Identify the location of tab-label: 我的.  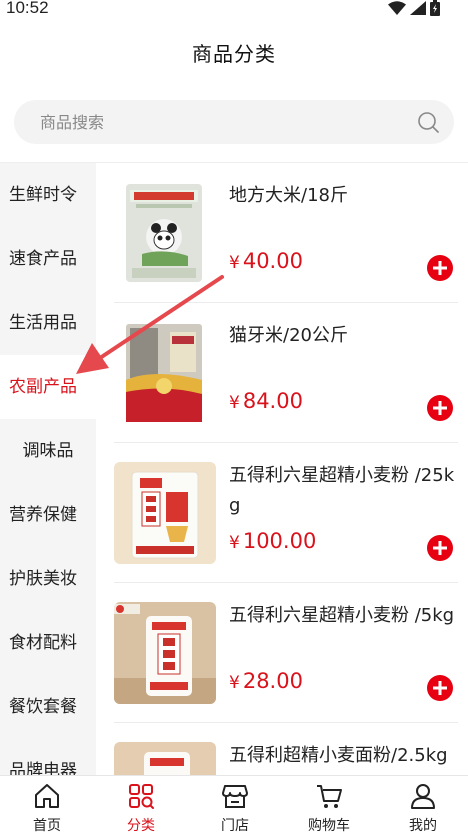
(423, 826).